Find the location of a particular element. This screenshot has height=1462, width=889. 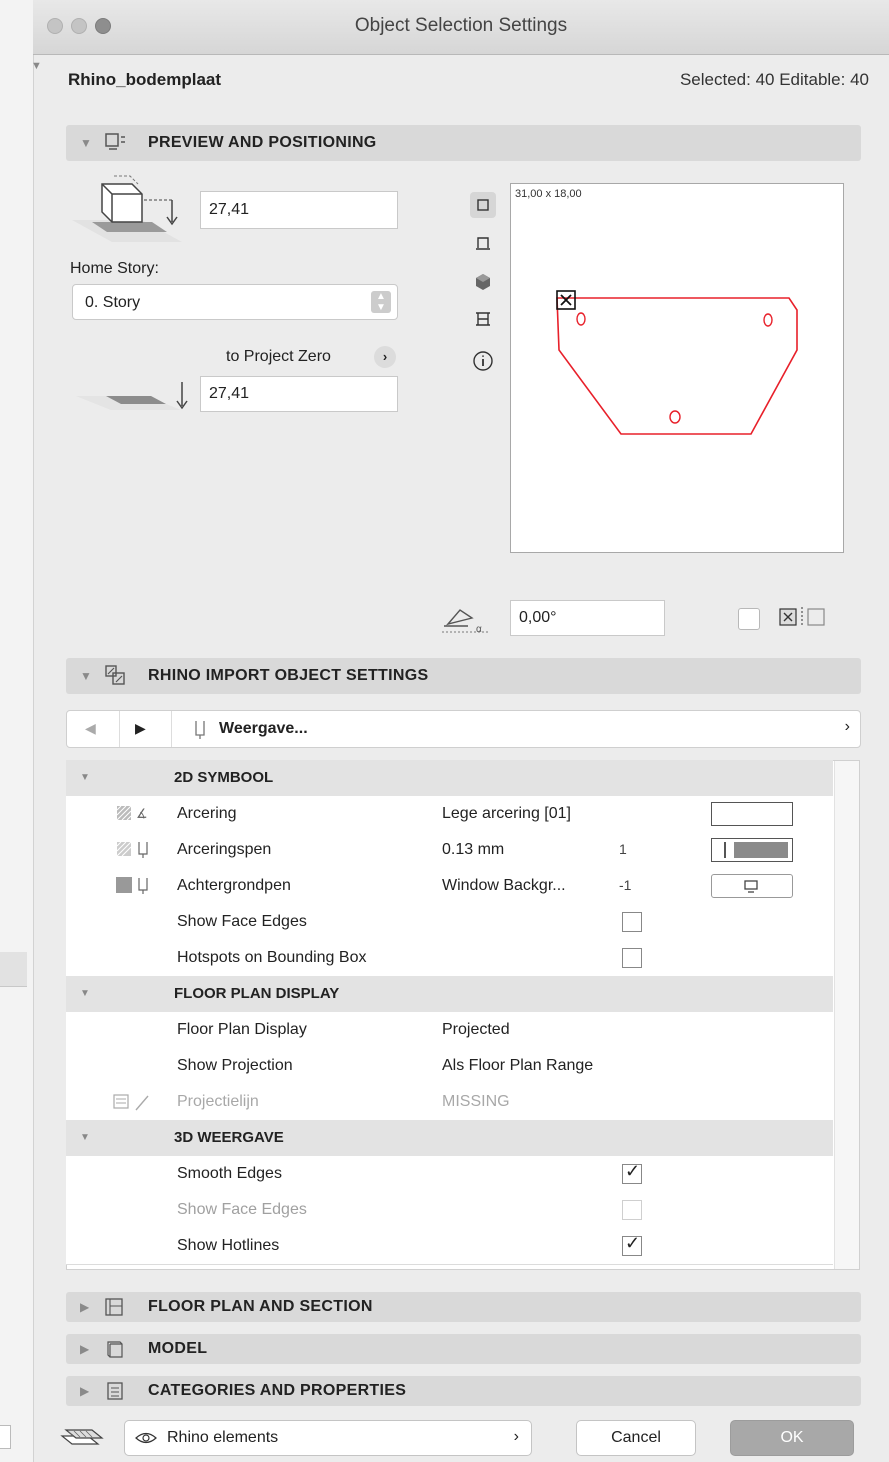

row-value: 0.13 mm is located at coordinates (473, 850).